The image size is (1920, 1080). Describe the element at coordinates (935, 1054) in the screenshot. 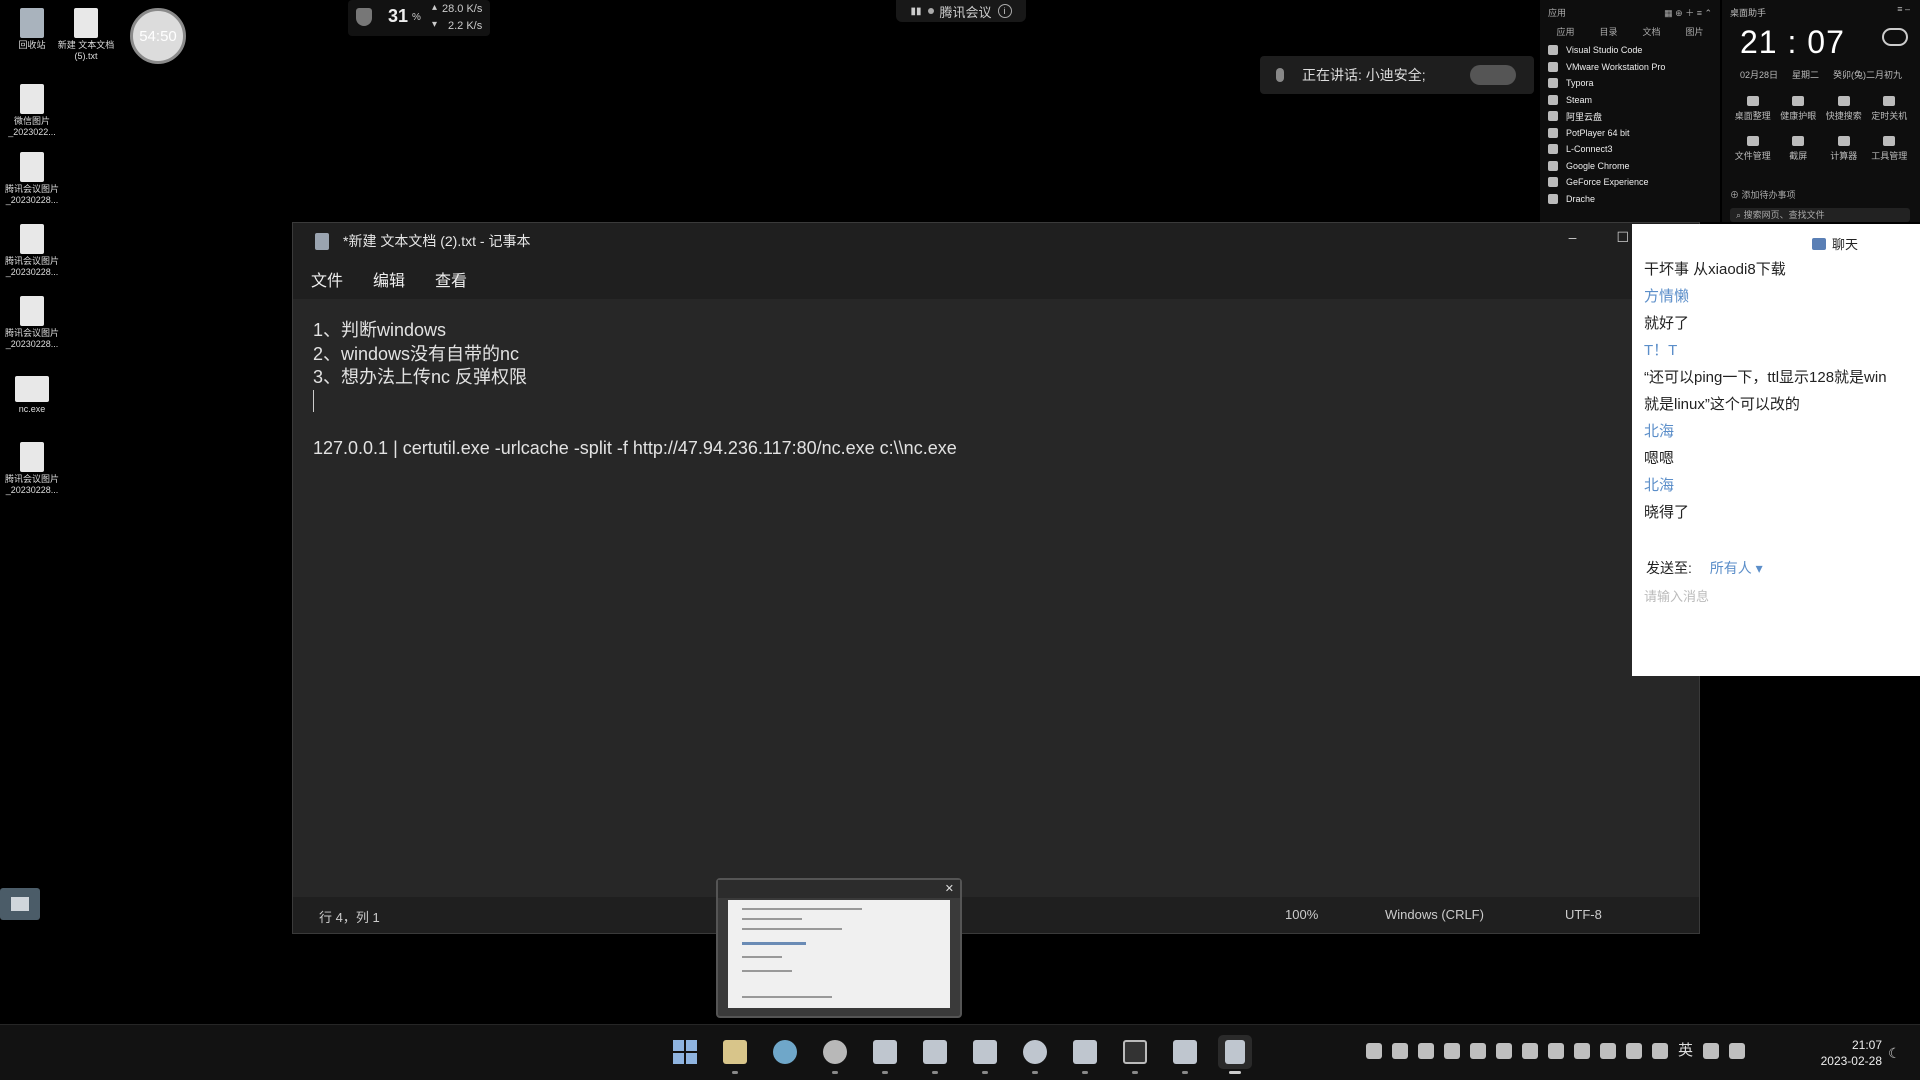

I see `taskbar-typora` at that location.